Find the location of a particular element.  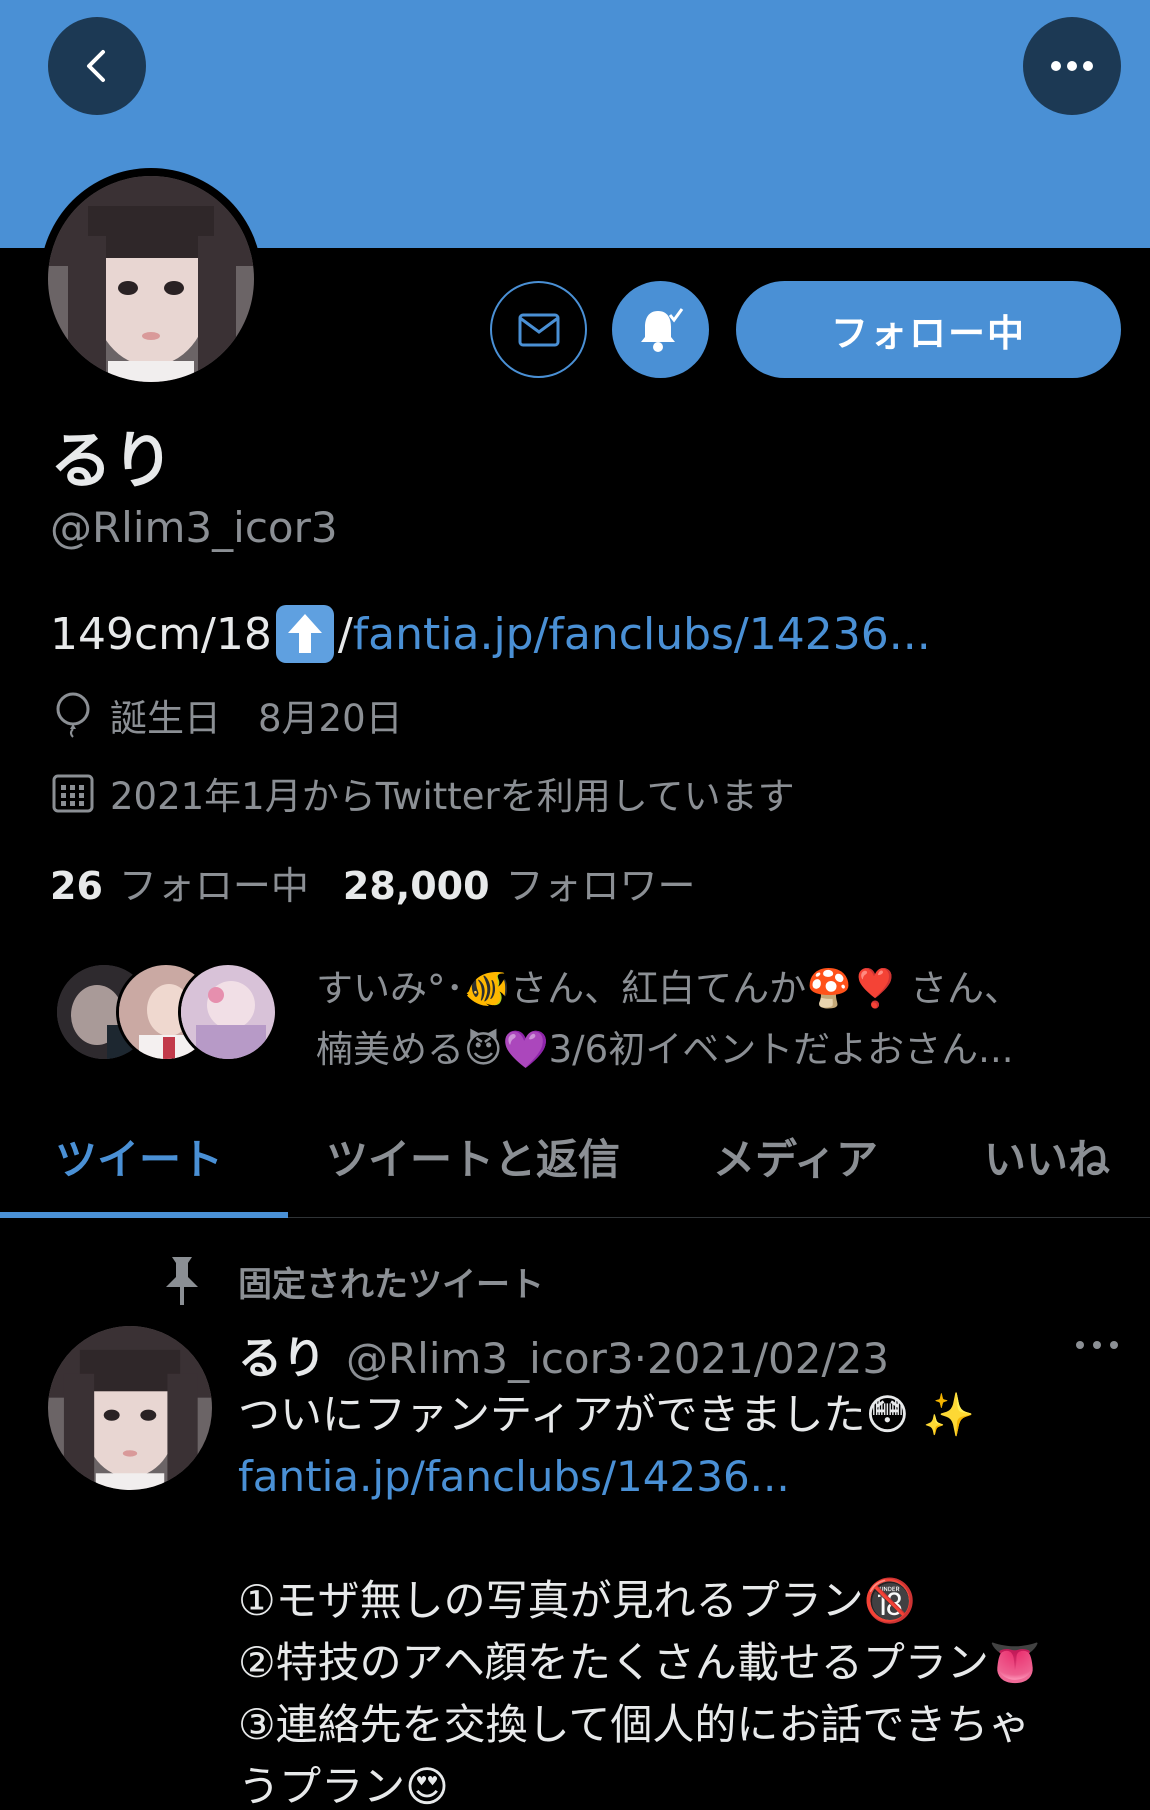

tweet-line: うプラン😍 is located at coordinates (343, 1786).